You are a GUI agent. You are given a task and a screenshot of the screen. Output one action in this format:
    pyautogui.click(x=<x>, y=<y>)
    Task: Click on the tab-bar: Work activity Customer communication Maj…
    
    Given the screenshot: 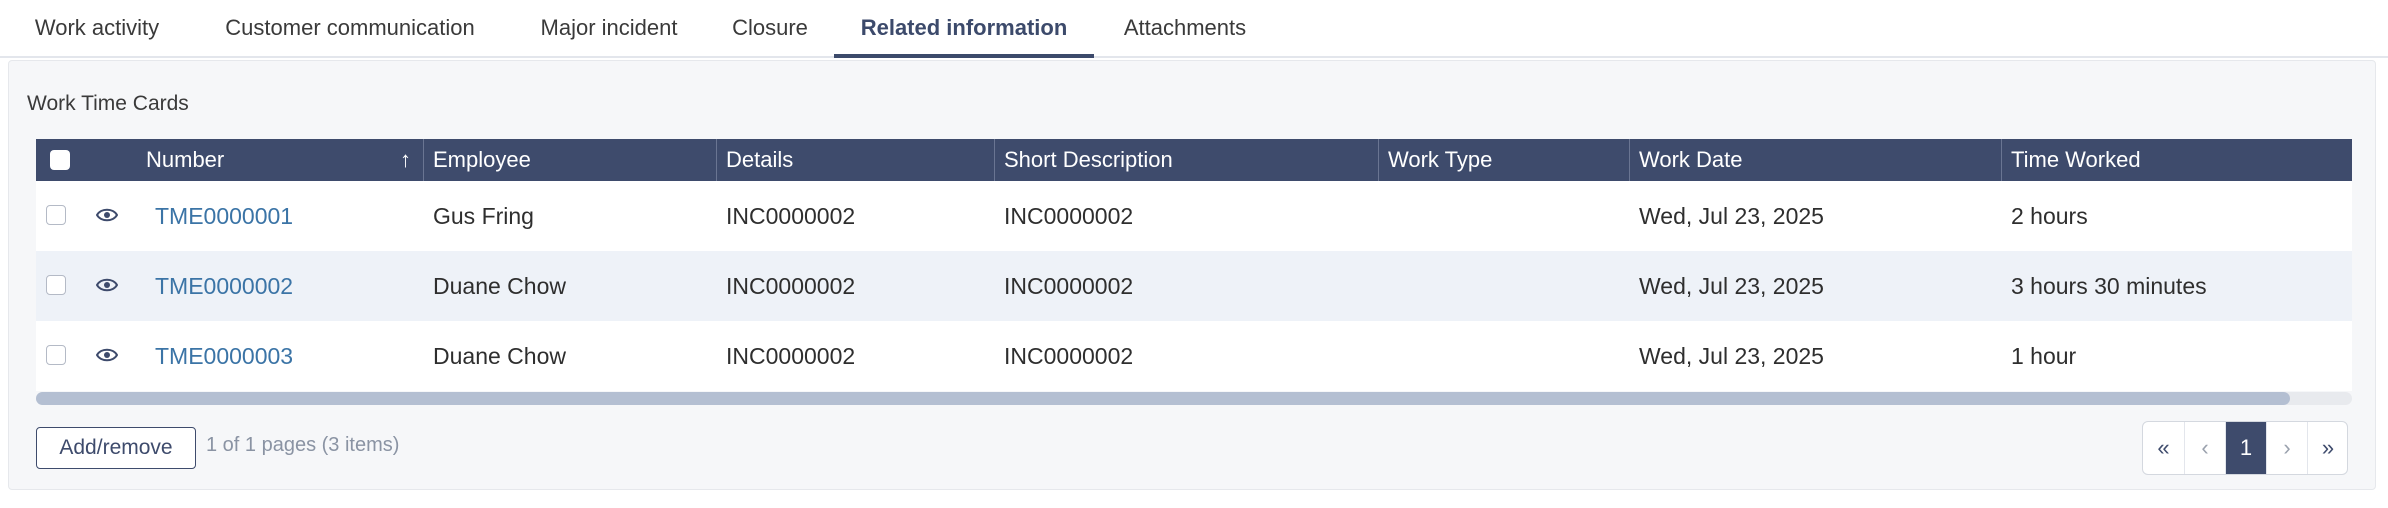 What is the action you would take?
    pyautogui.click(x=1194, y=29)
    